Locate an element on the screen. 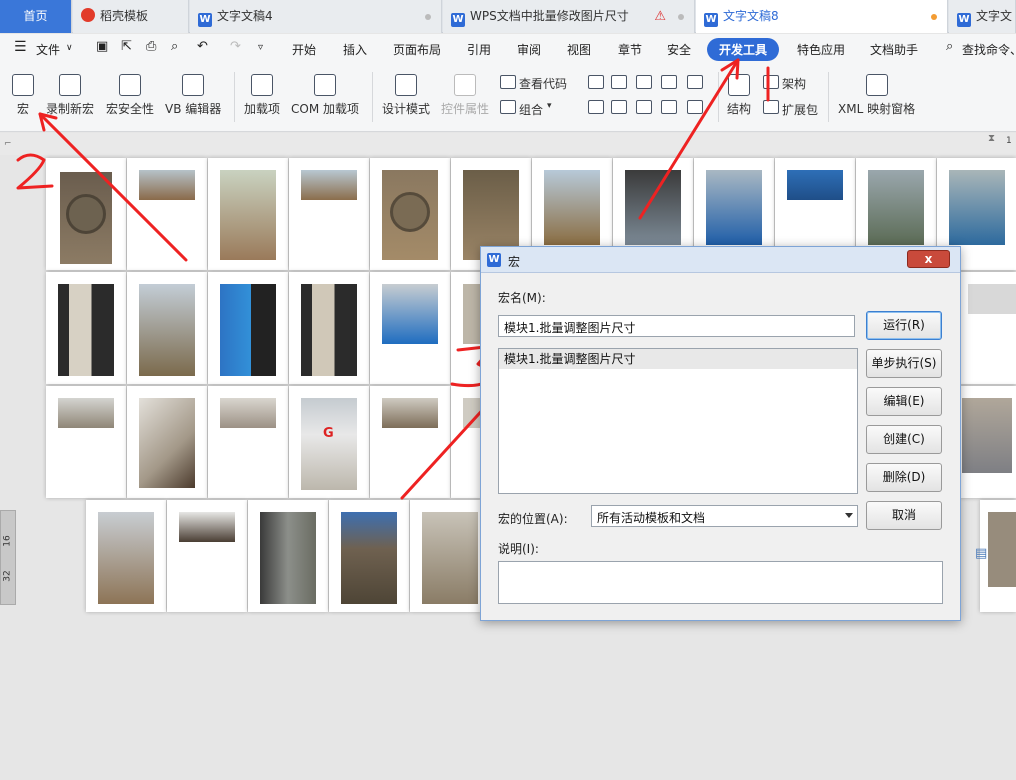  menu-special: 特色应用 is located at coordinates (821, 49).